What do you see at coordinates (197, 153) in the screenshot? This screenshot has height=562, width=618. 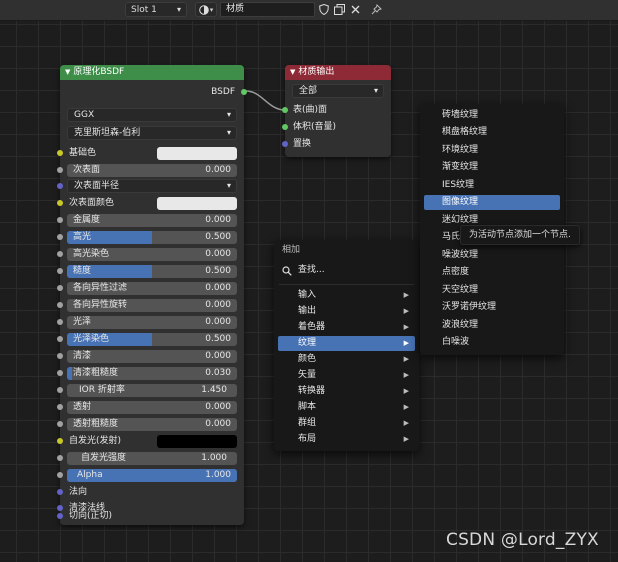 I see `base-color-swatch` at bounding box center [197, 153].